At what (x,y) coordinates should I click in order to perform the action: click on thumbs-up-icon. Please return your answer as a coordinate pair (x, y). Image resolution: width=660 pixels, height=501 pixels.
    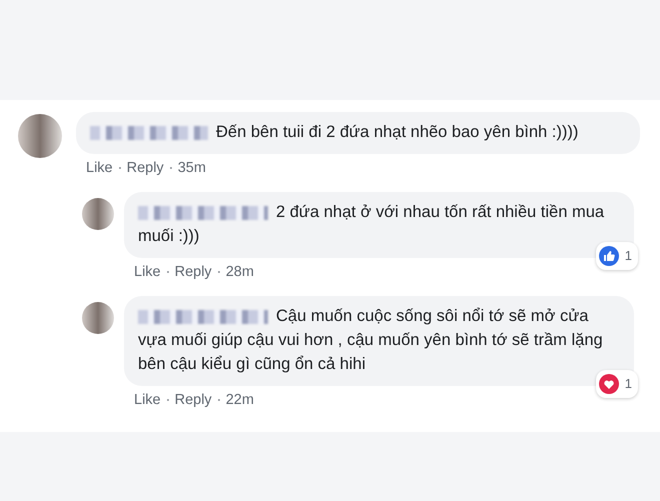
    Looking at the image, I should click on (608, 256).